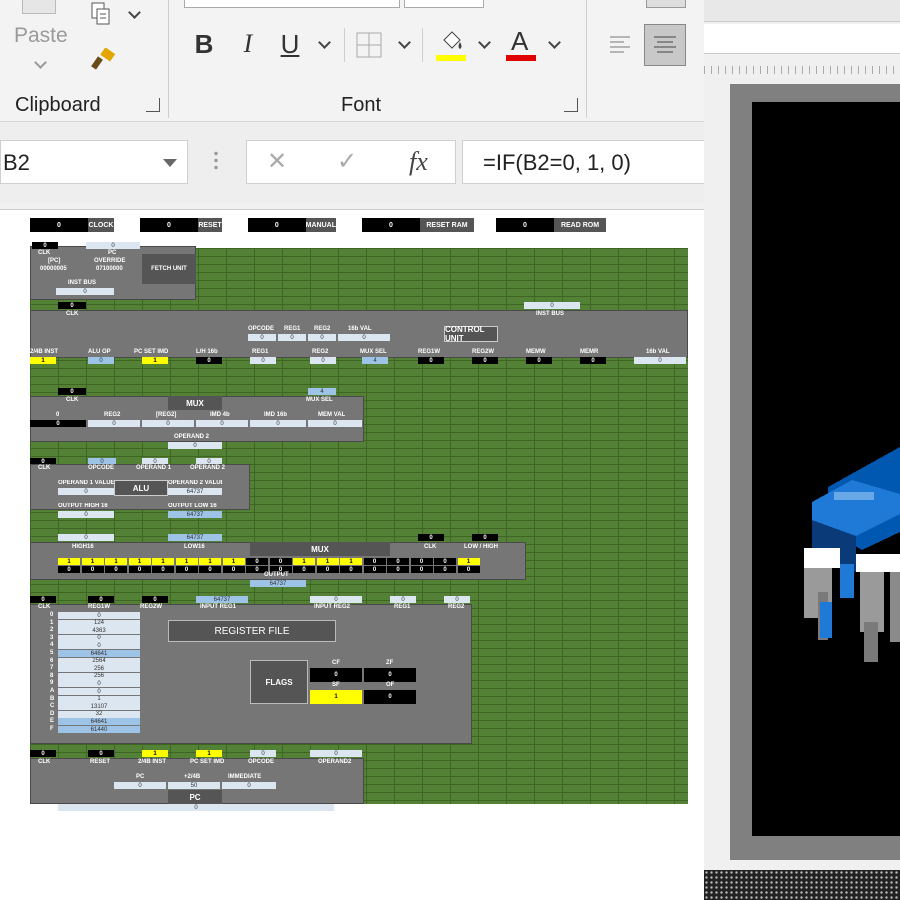 This screenshot has width=900, height=900. What do you see at coordinates (391, 225) in the screenshot?
I see `reset-ram-value: 0` at bounding box center [391, 225].